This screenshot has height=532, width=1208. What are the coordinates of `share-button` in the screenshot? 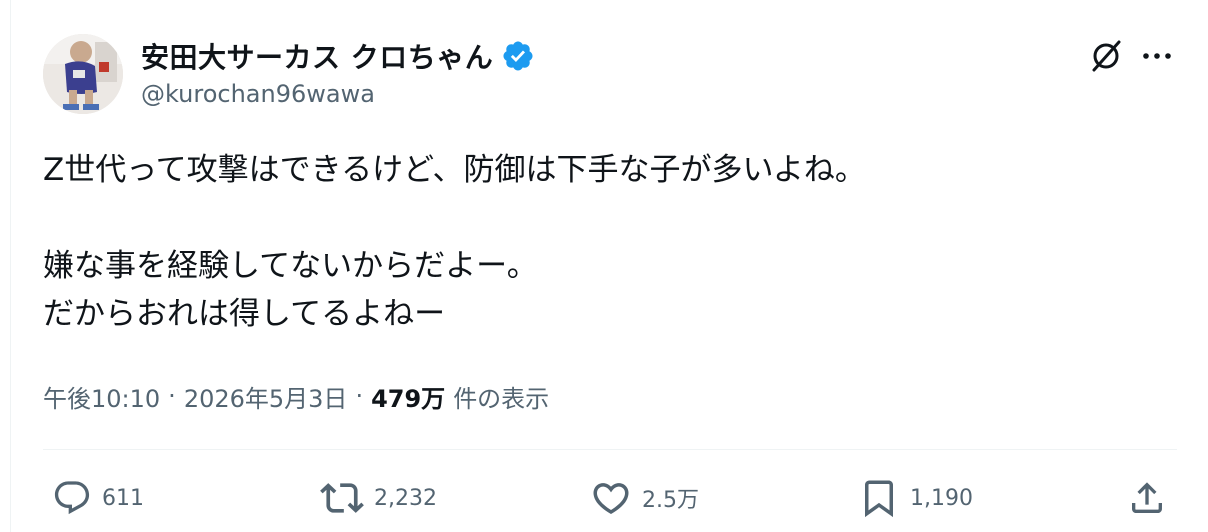 It's located at (1147, 498).